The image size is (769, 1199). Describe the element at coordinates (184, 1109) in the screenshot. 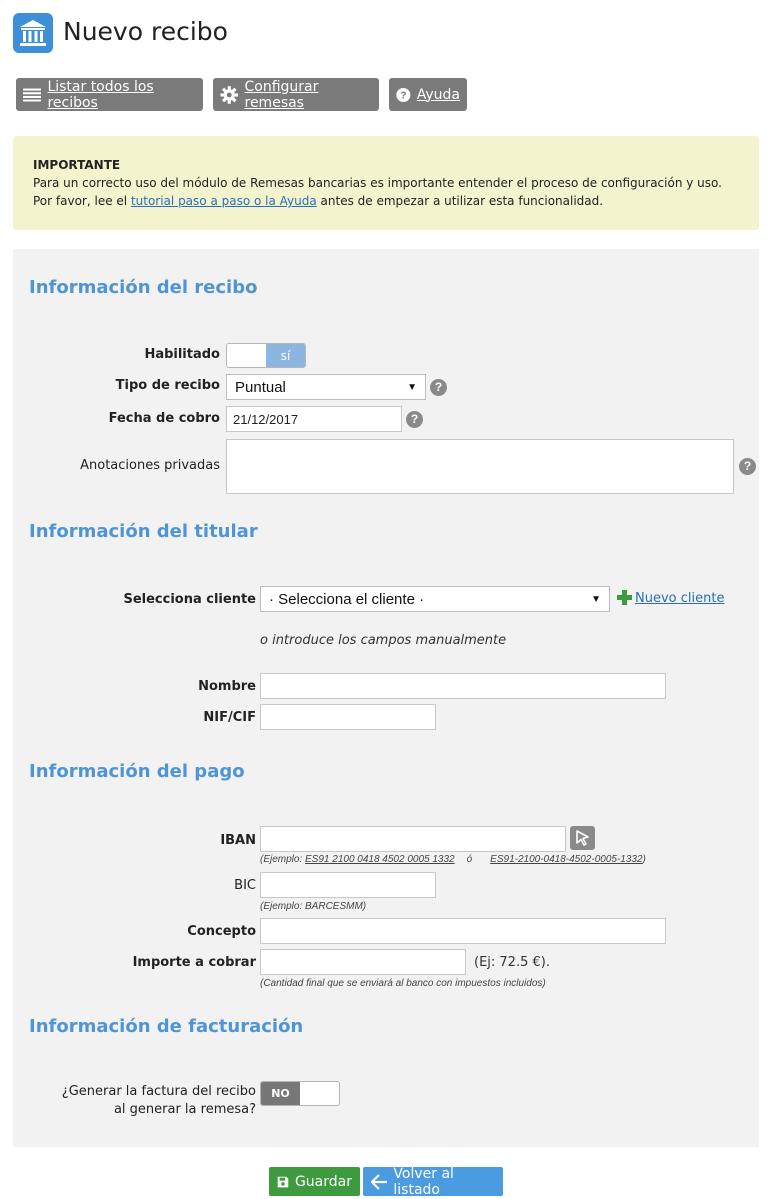

I see `generate-invoice-label-line2: al generar la remesa?` at that location.